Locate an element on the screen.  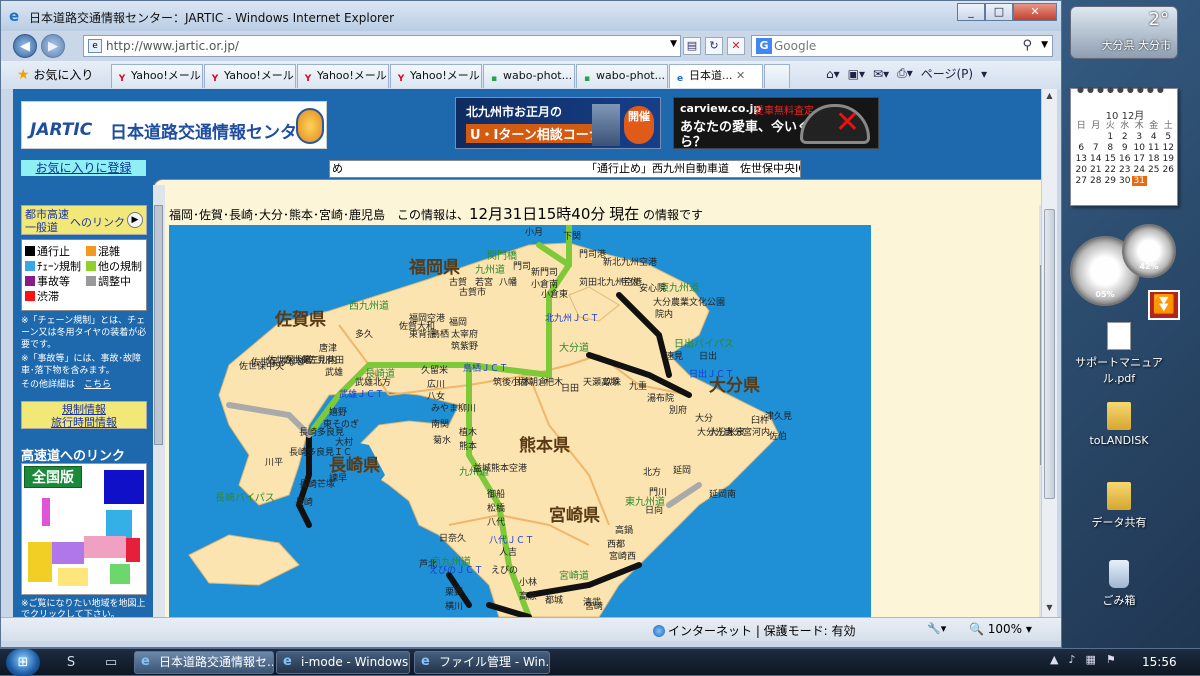
new-tab-button is located at coordinates (777, 76).